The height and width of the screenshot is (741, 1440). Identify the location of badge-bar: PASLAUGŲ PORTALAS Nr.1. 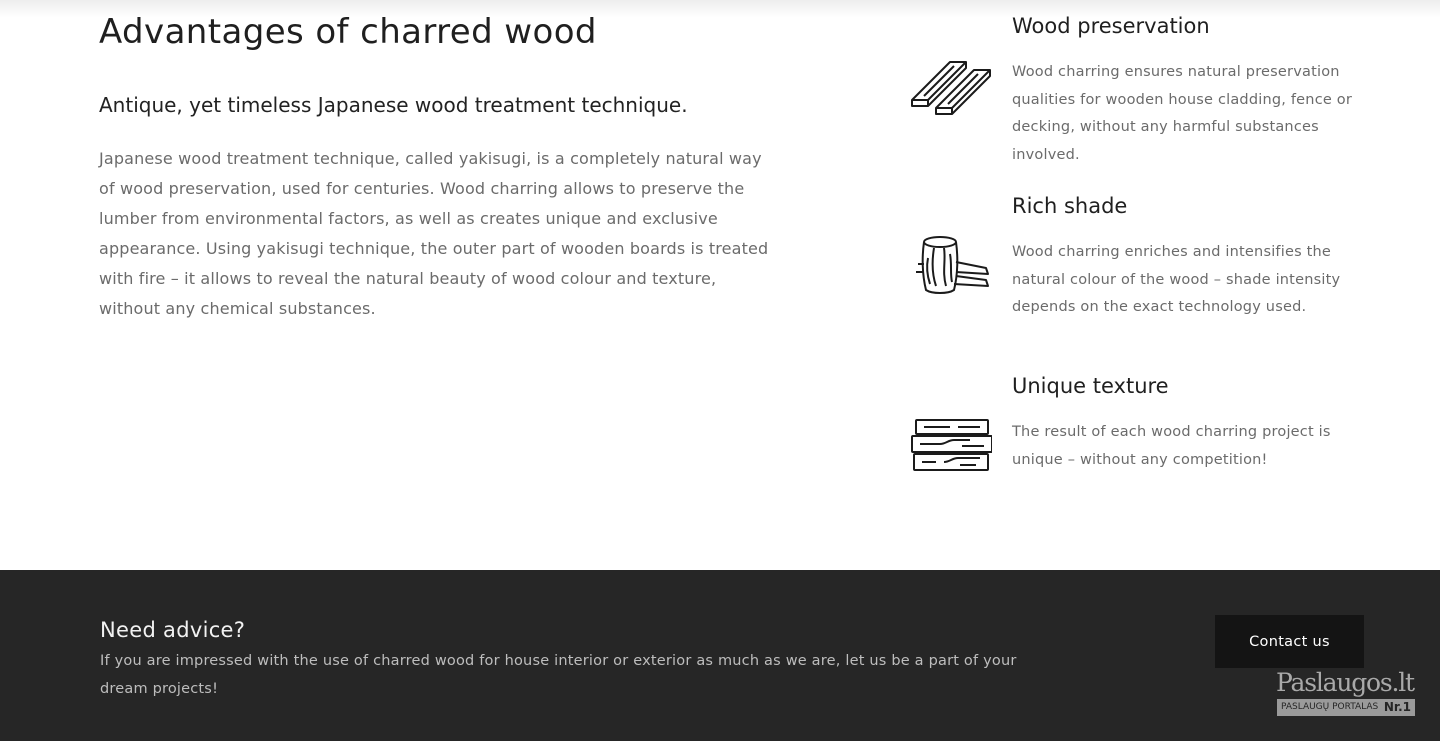
(1346, 707).